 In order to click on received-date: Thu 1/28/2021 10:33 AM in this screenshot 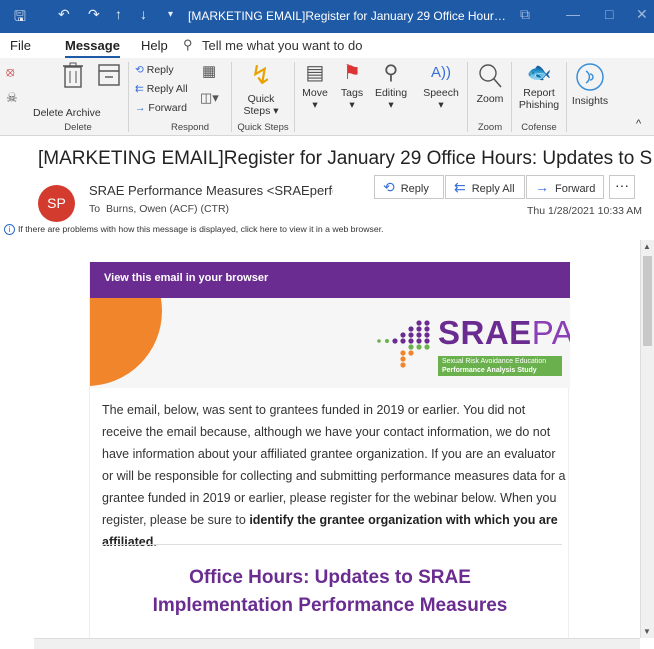, I will do `click(585, 211)`.